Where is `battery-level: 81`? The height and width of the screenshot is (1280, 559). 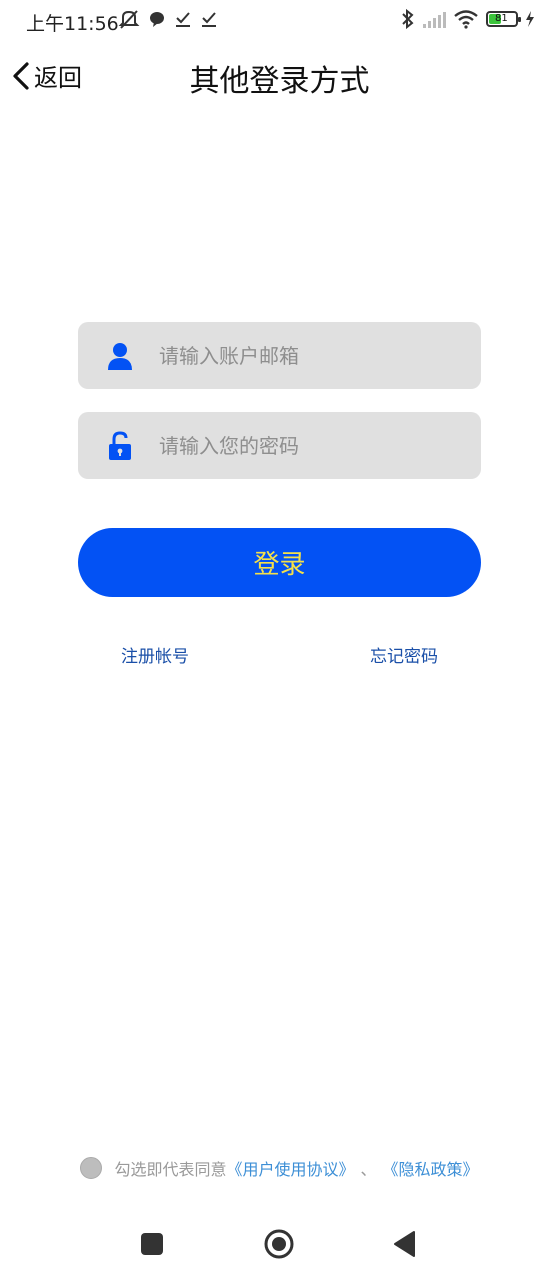 battery-level: 81 is located at coordinates (501, 18).